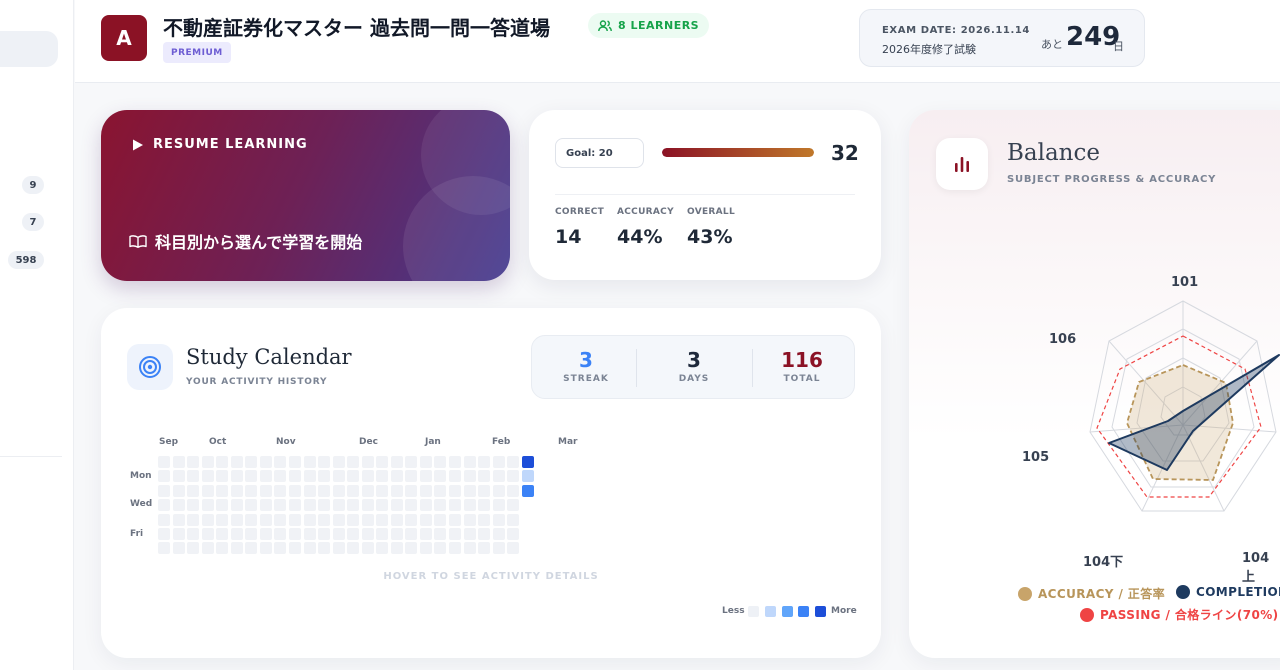 The height and width of the screenshot is (670, 1280). Describe the element at coordinates (599, 153) in the screenshot. I see `goal-select: Goal: 20` at that location.